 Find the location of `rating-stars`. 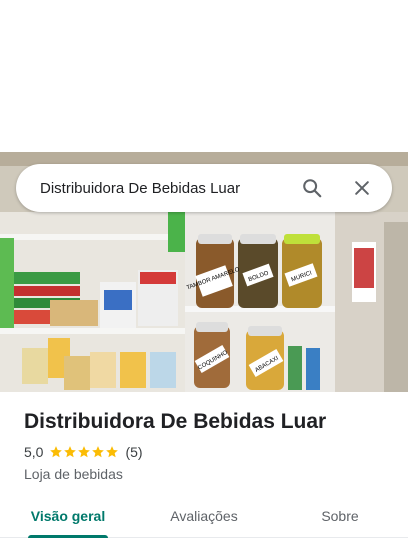

rating-stars is located at coordinates (84, 452).